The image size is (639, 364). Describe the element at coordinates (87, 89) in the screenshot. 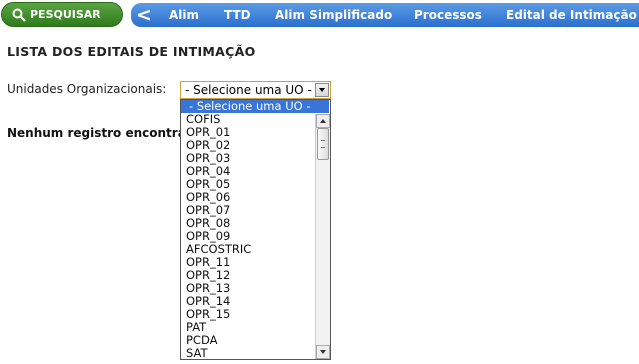

I see `uo-label: Unidades Organizacionais:` at that location.